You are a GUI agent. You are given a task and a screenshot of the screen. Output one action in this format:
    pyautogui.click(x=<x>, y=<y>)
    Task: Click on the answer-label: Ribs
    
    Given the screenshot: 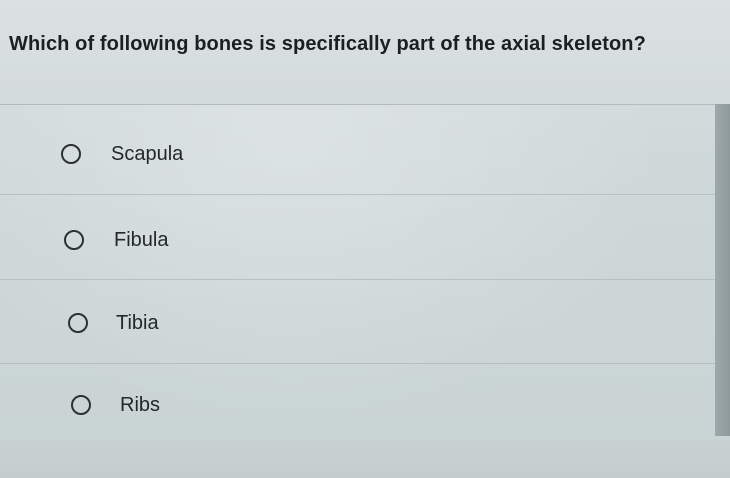 What is the action you would take?
    pyautogui.click(x=140, y=405)
    